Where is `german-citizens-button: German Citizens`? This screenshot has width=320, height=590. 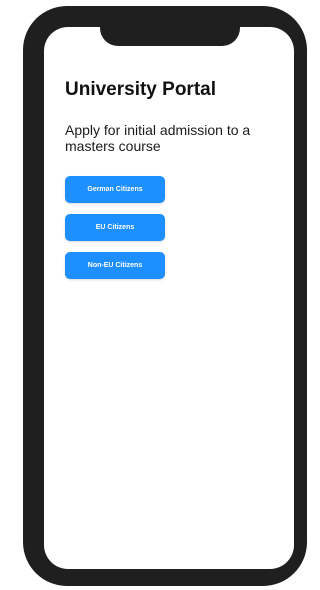
german-citizens-button: German Citizens is located at coordinates (115, 189).